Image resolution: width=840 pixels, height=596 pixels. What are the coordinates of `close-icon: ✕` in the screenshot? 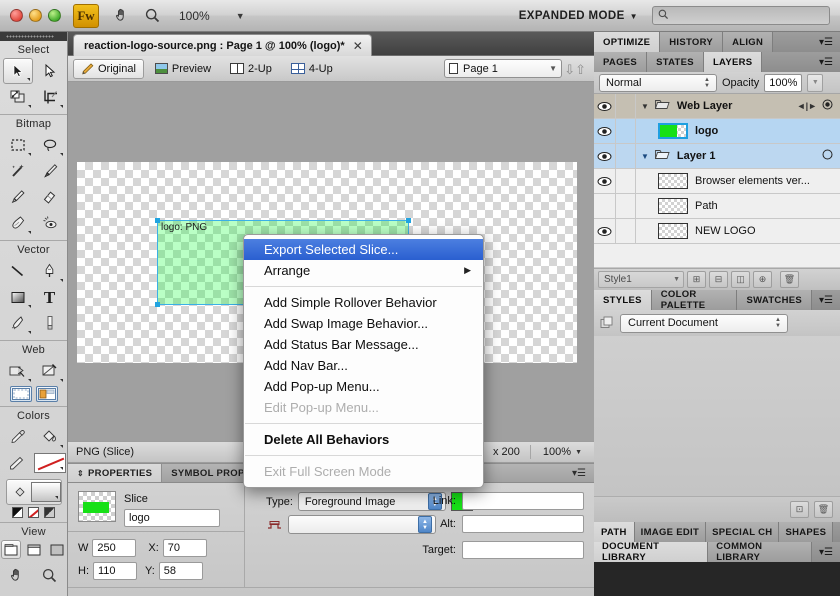 It's located at (358, 46).